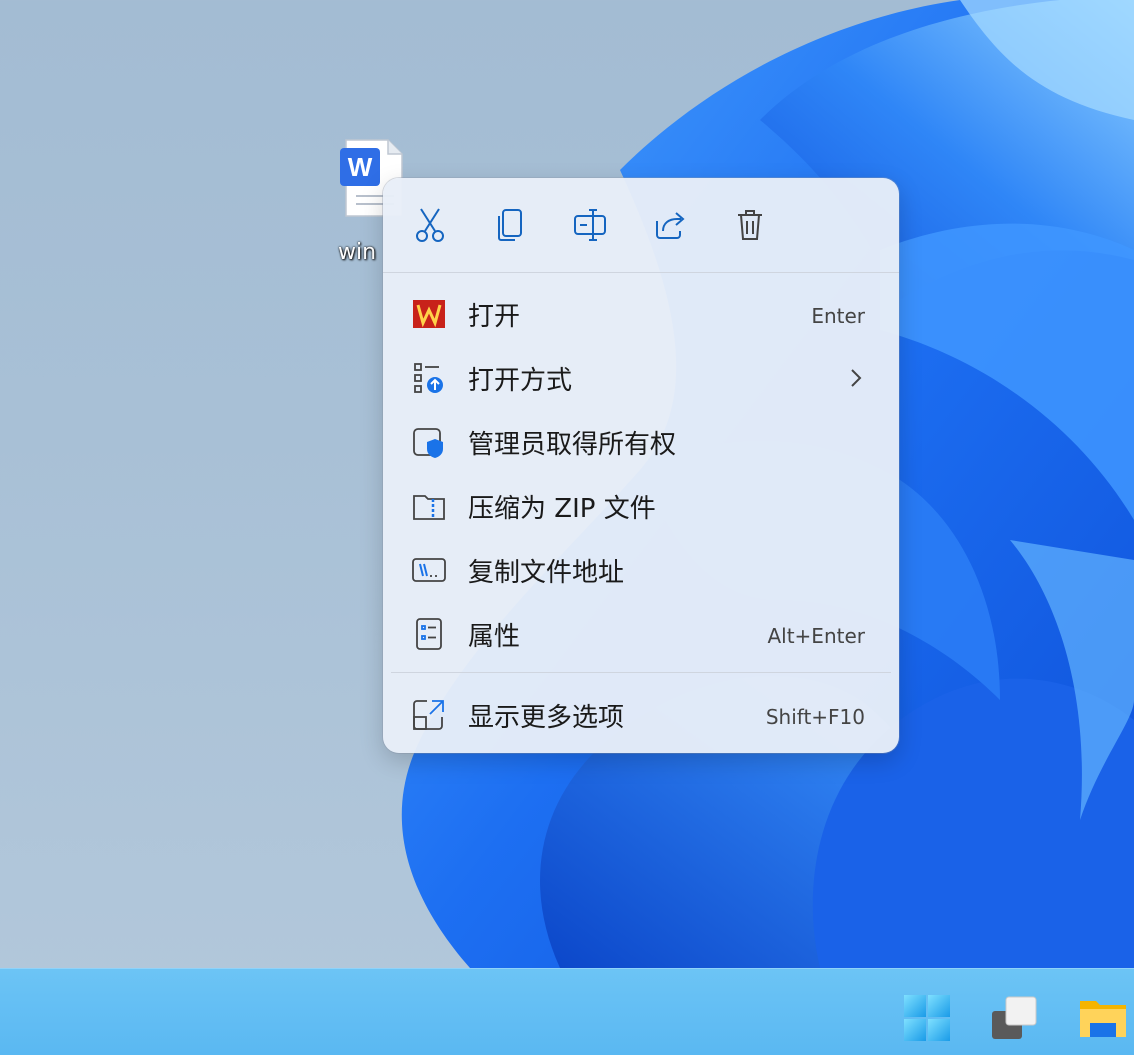 The height and width of the screenshot is (1055, 1134). Describe the element at coordinates (641, 570) in the screenshot. I see `menu-item-copy-path: 复制文件地址` at that location.